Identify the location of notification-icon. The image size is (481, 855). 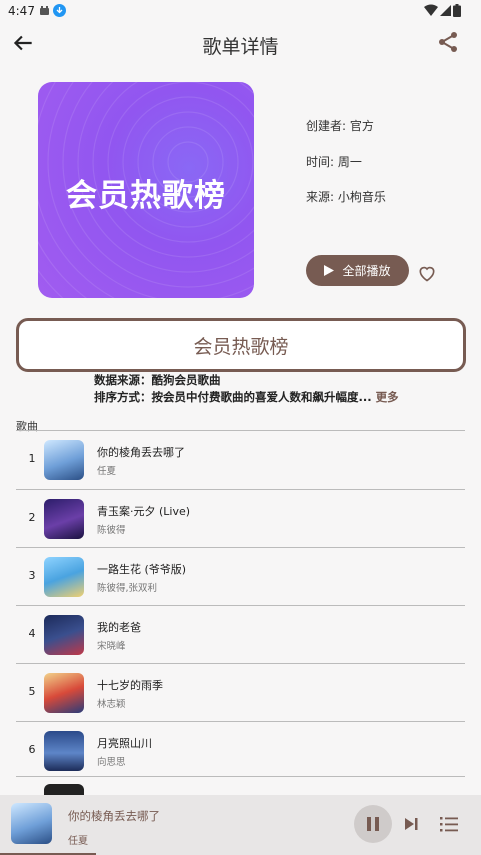
(44, 10).